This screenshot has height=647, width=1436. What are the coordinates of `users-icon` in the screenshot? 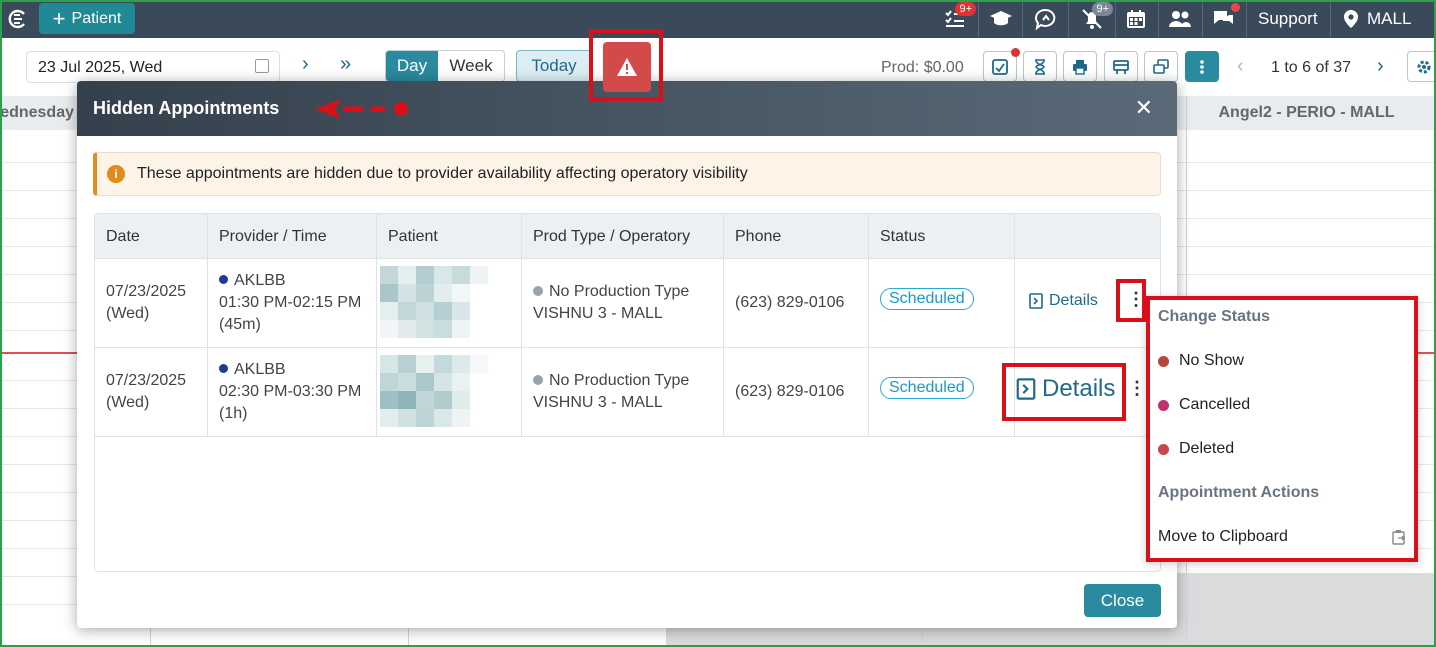 It's located at (1180, 19).